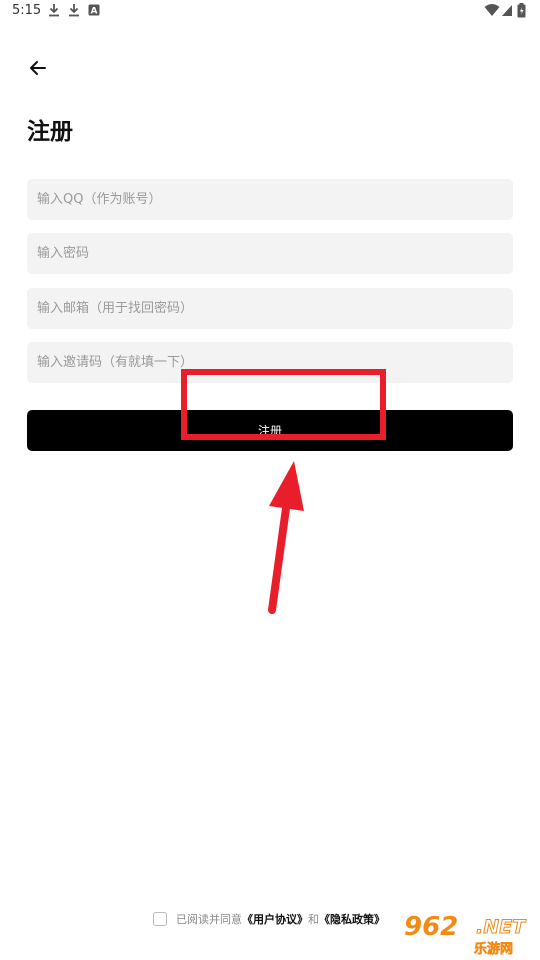  What do you see at coordinates (27, 10) in the screenshot?
I see `status-time: 5:15` at bounding box center [27, 10].